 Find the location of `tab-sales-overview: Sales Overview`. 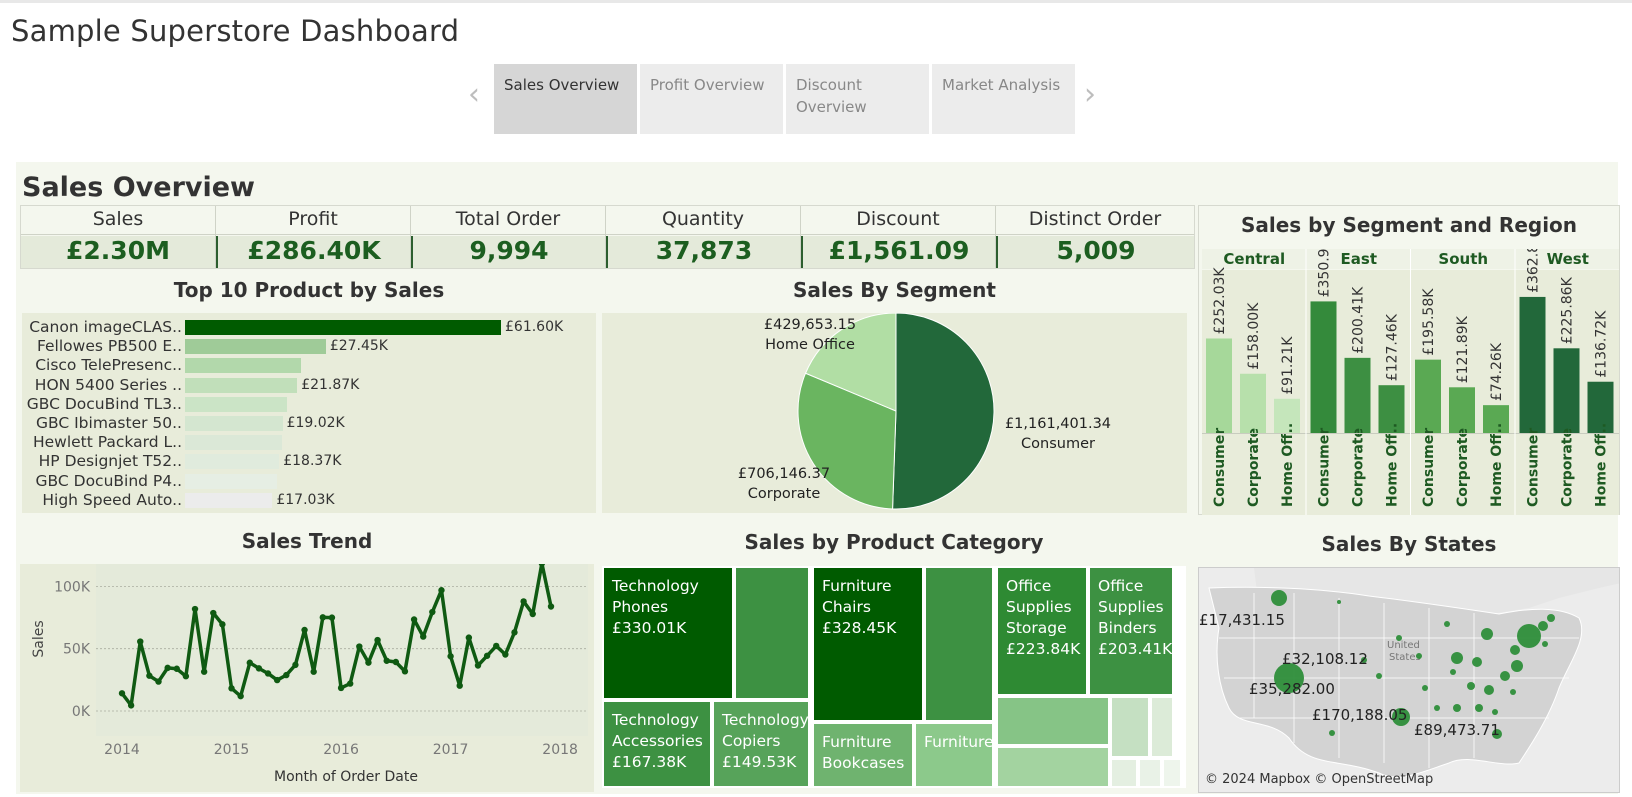

tab-sales-overview: Sales Overview is located at coordinates (565, 99).